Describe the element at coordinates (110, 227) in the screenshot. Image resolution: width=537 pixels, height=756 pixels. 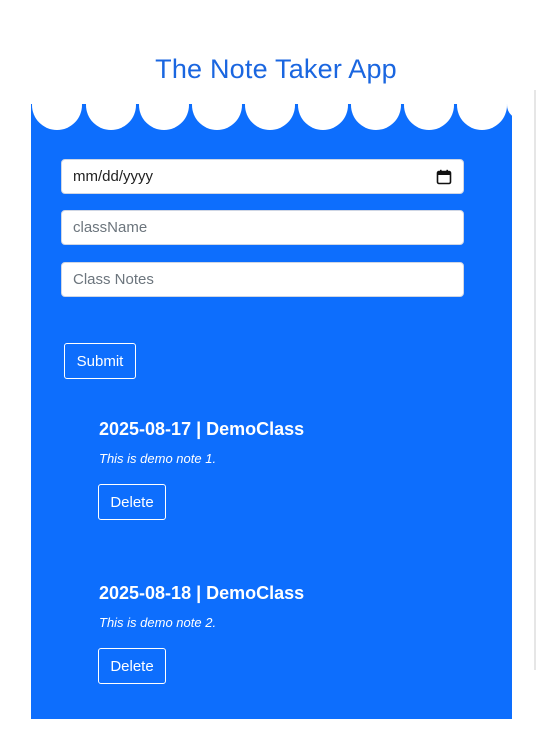
I see `class-name-placeholder: className` at that location.